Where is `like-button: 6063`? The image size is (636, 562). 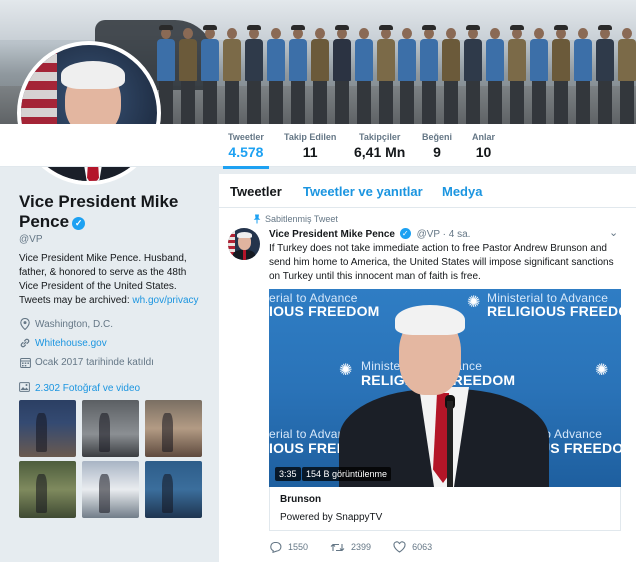
like-button: 6063 is located at coordinates (412, 547).